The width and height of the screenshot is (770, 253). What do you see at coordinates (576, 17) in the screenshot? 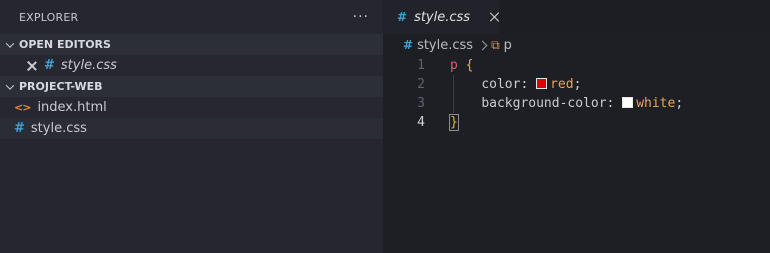
I see `tab-bar: # style.css` at bounding box center [576, 17].